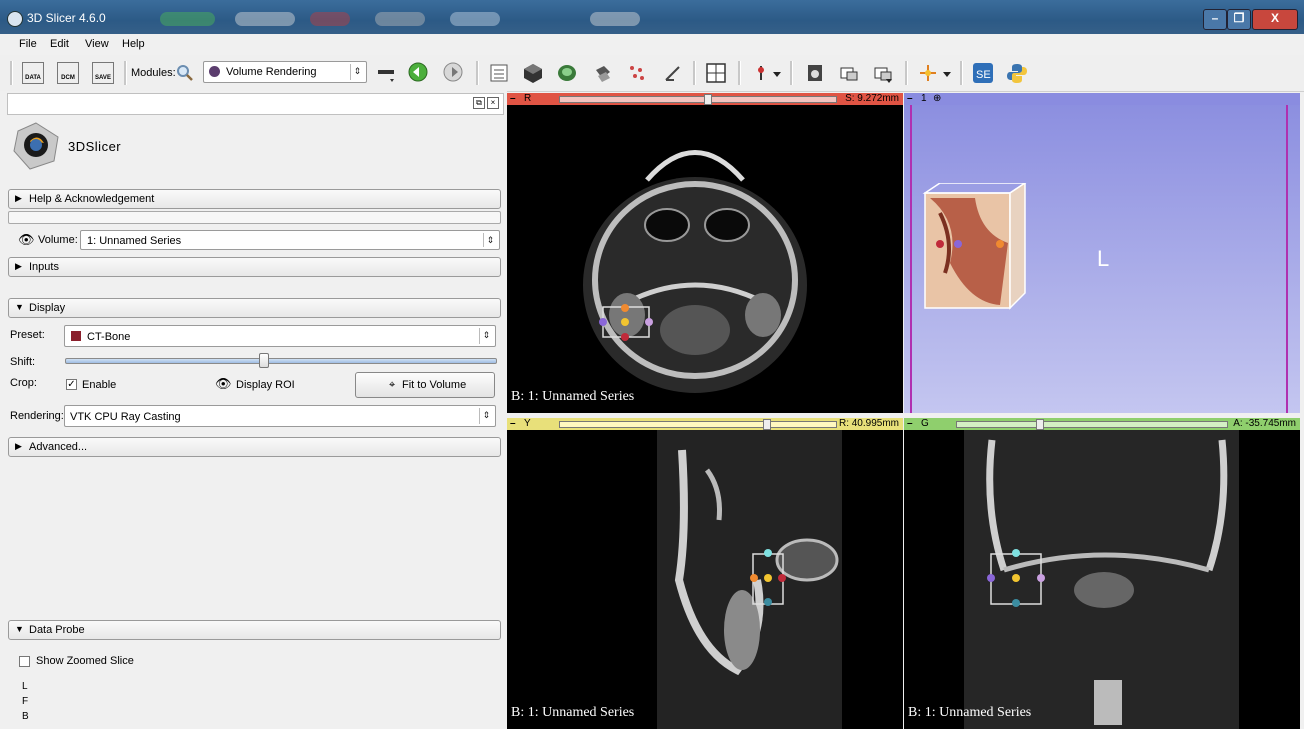 This screenshot has height=729, width=1304. What do you see at coordinates (281, 361) in the screenshot?
I see `shift-slider-track` at bounding box center [281, 361].